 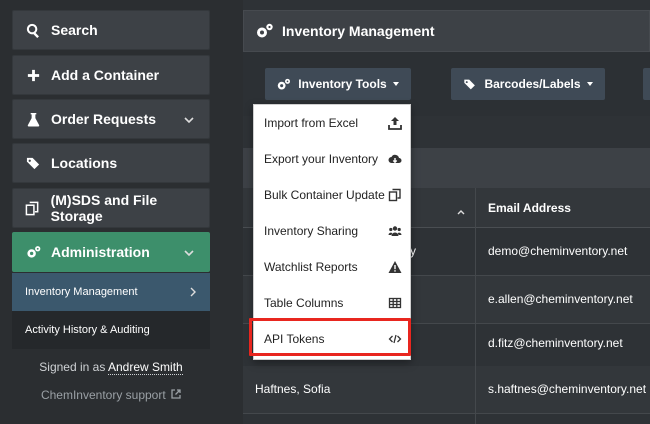 I want to click on cloud-download-icon, so click(x=395, y=159).